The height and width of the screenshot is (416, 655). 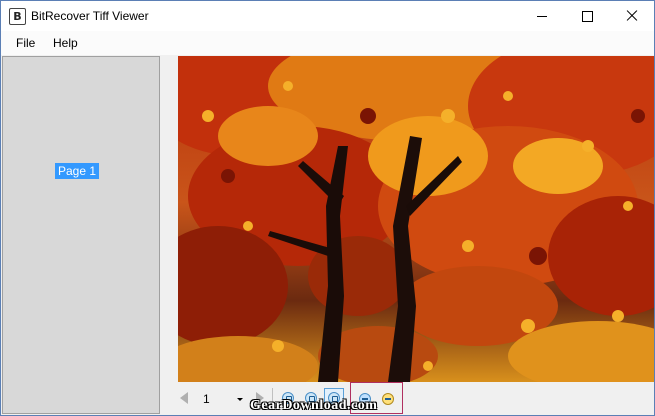 I want to click on watermark-logo: GearDownload.com, so click(x=314, y=405).